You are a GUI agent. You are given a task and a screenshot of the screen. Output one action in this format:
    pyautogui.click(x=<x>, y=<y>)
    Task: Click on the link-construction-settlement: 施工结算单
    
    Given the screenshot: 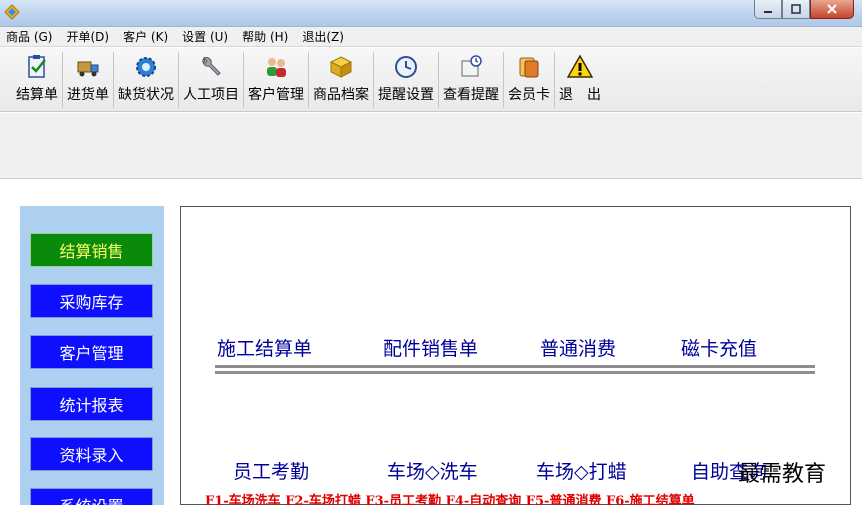 What is the action you would take?
    pyautogui.click(x=264, y=347)
    